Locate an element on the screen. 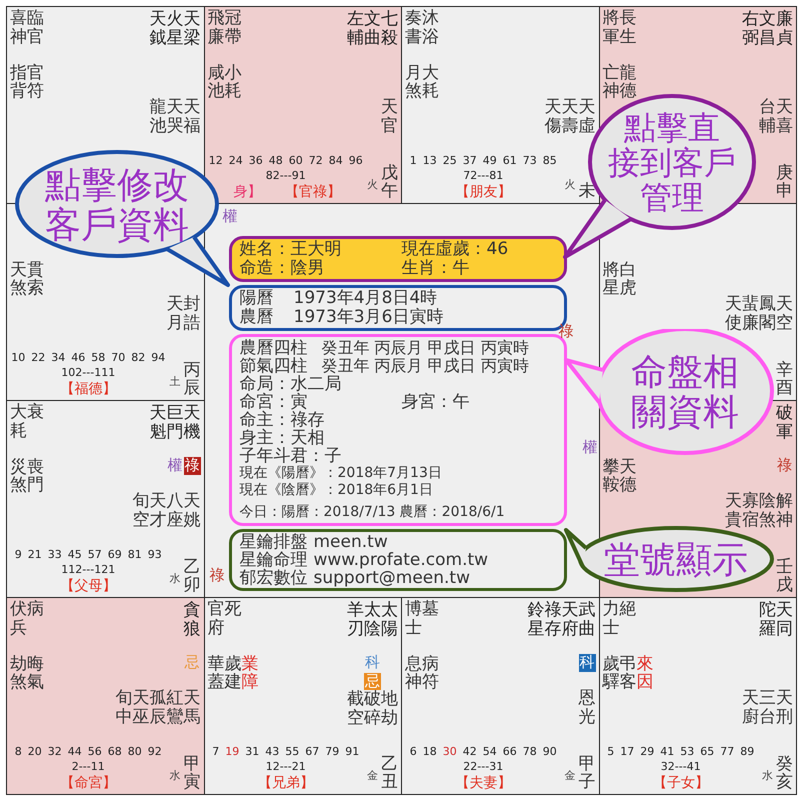  pillar-label: 節氣四柱 is located at coordinates (274, 366).